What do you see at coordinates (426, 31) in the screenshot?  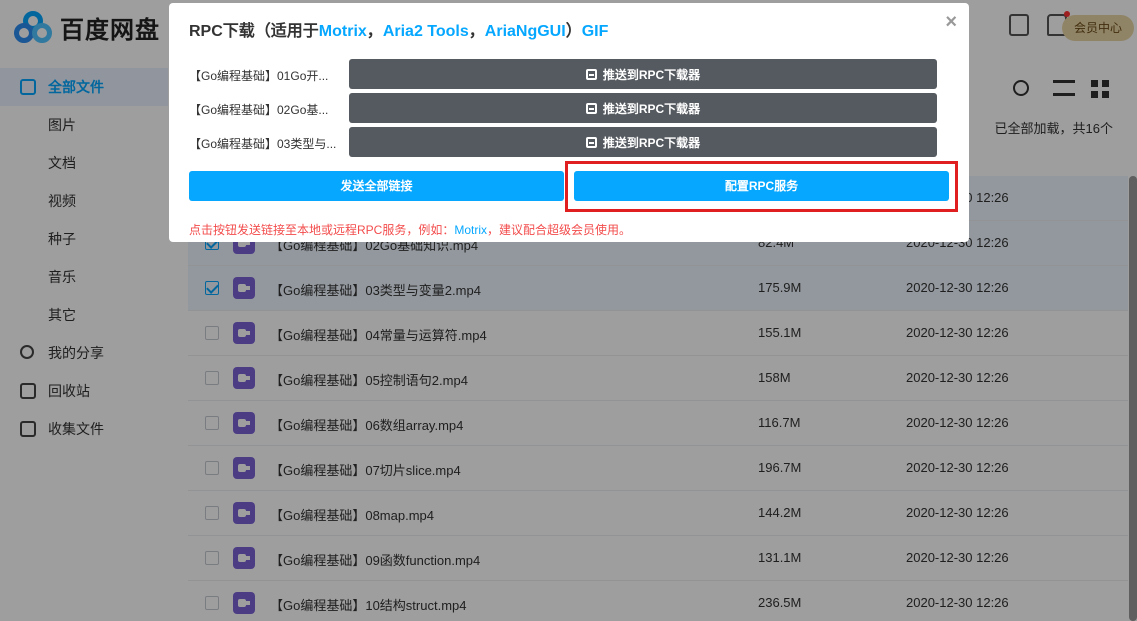 I see `aria2-tools-link: Aria2 Tools` at bounding box center [426, 31].